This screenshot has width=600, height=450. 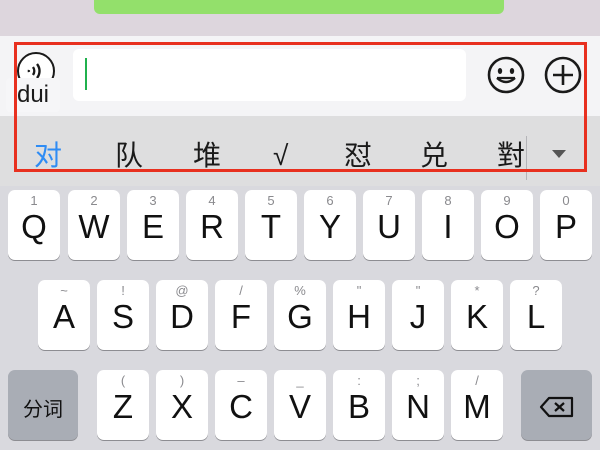 What do you see at coordinates (477, 315) in the screenshot?
I see `key-k: * K` at bounding box center [477, 315].